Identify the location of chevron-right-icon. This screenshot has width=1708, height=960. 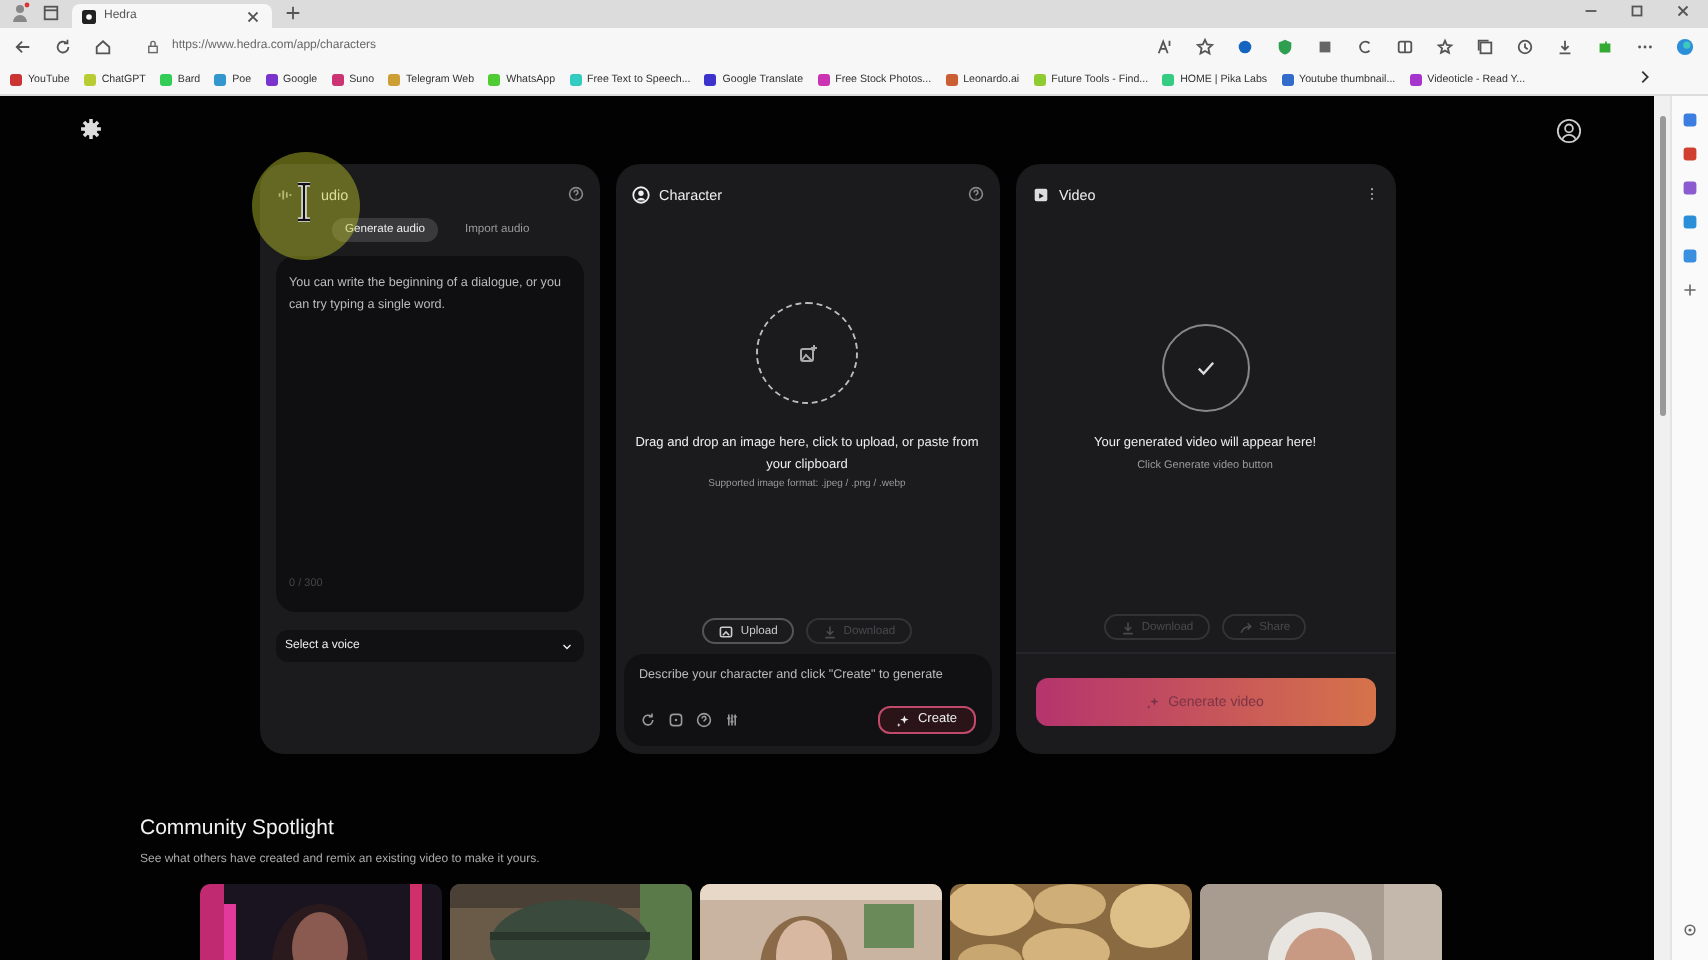
(1645, 77).